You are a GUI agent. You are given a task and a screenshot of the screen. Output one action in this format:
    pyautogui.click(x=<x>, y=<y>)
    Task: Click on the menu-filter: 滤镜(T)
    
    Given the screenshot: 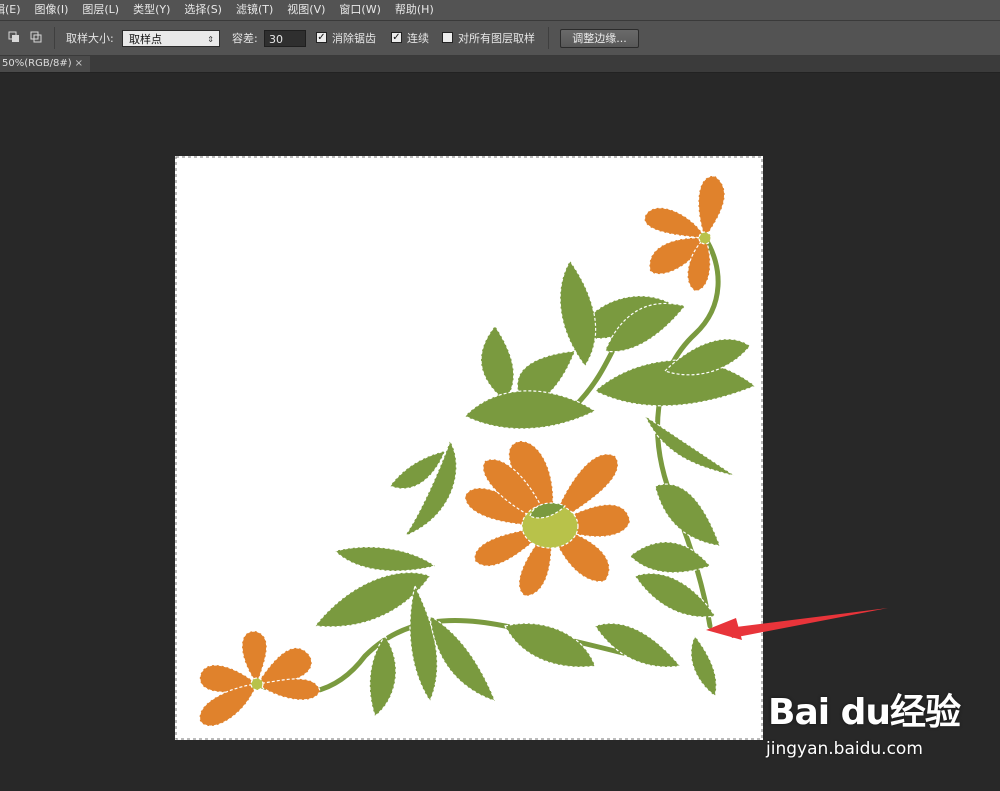 What is the action you would take?
    pyautogui.click(x=254, y=10)
    